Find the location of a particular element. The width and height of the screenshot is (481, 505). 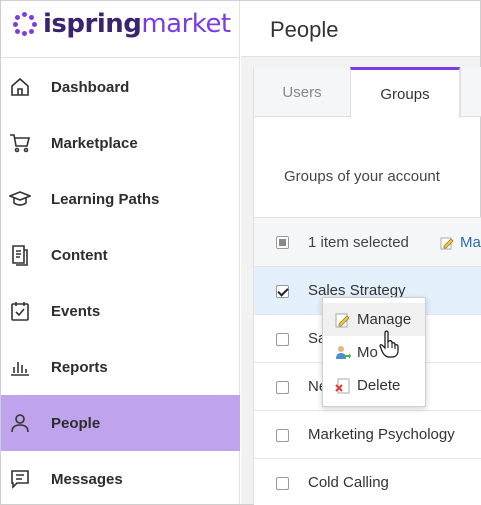

group-name: Cold Calling is located at coordinates (348, 482).